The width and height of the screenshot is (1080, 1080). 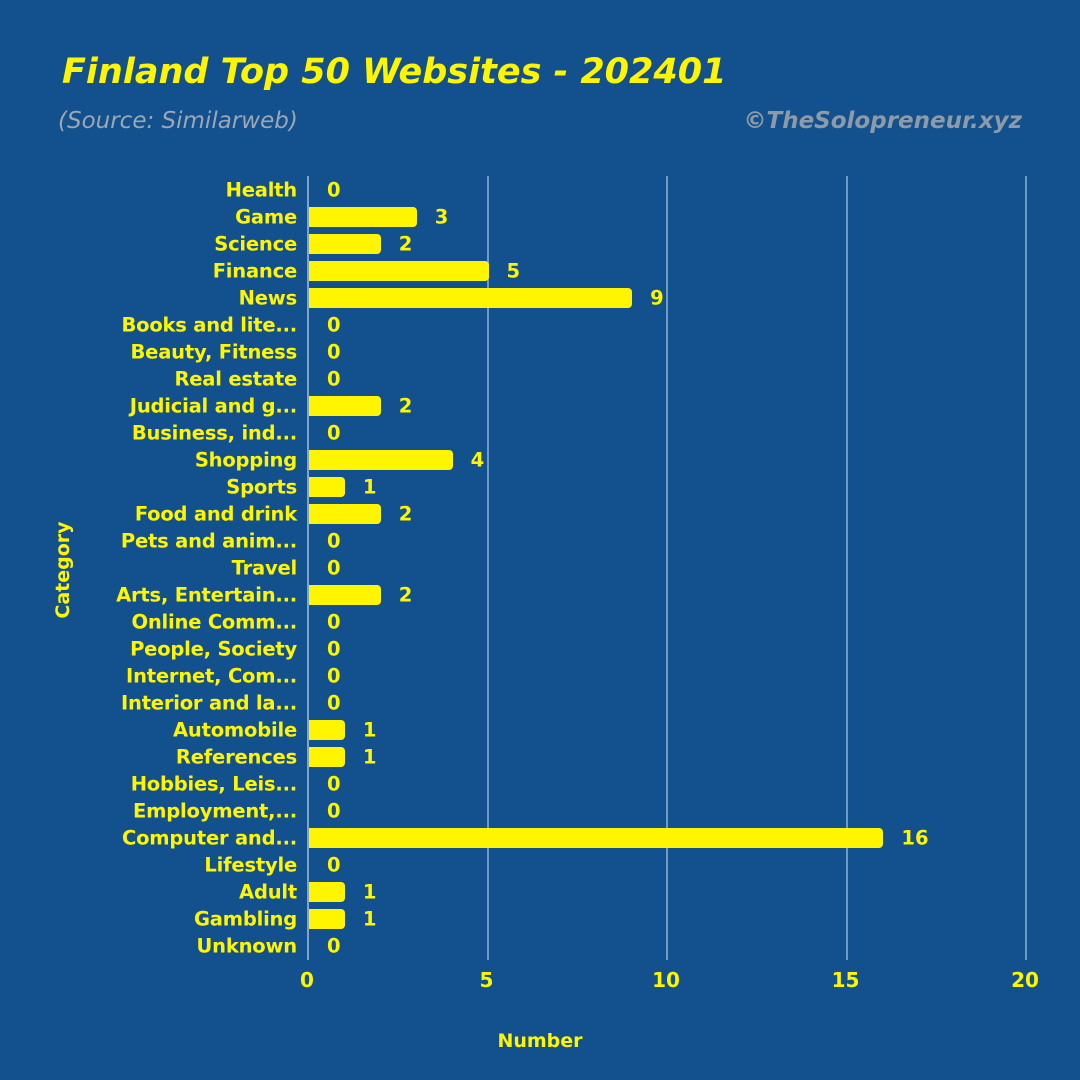 I want to click on bar-row: References 1, so click(x=540, y=757).